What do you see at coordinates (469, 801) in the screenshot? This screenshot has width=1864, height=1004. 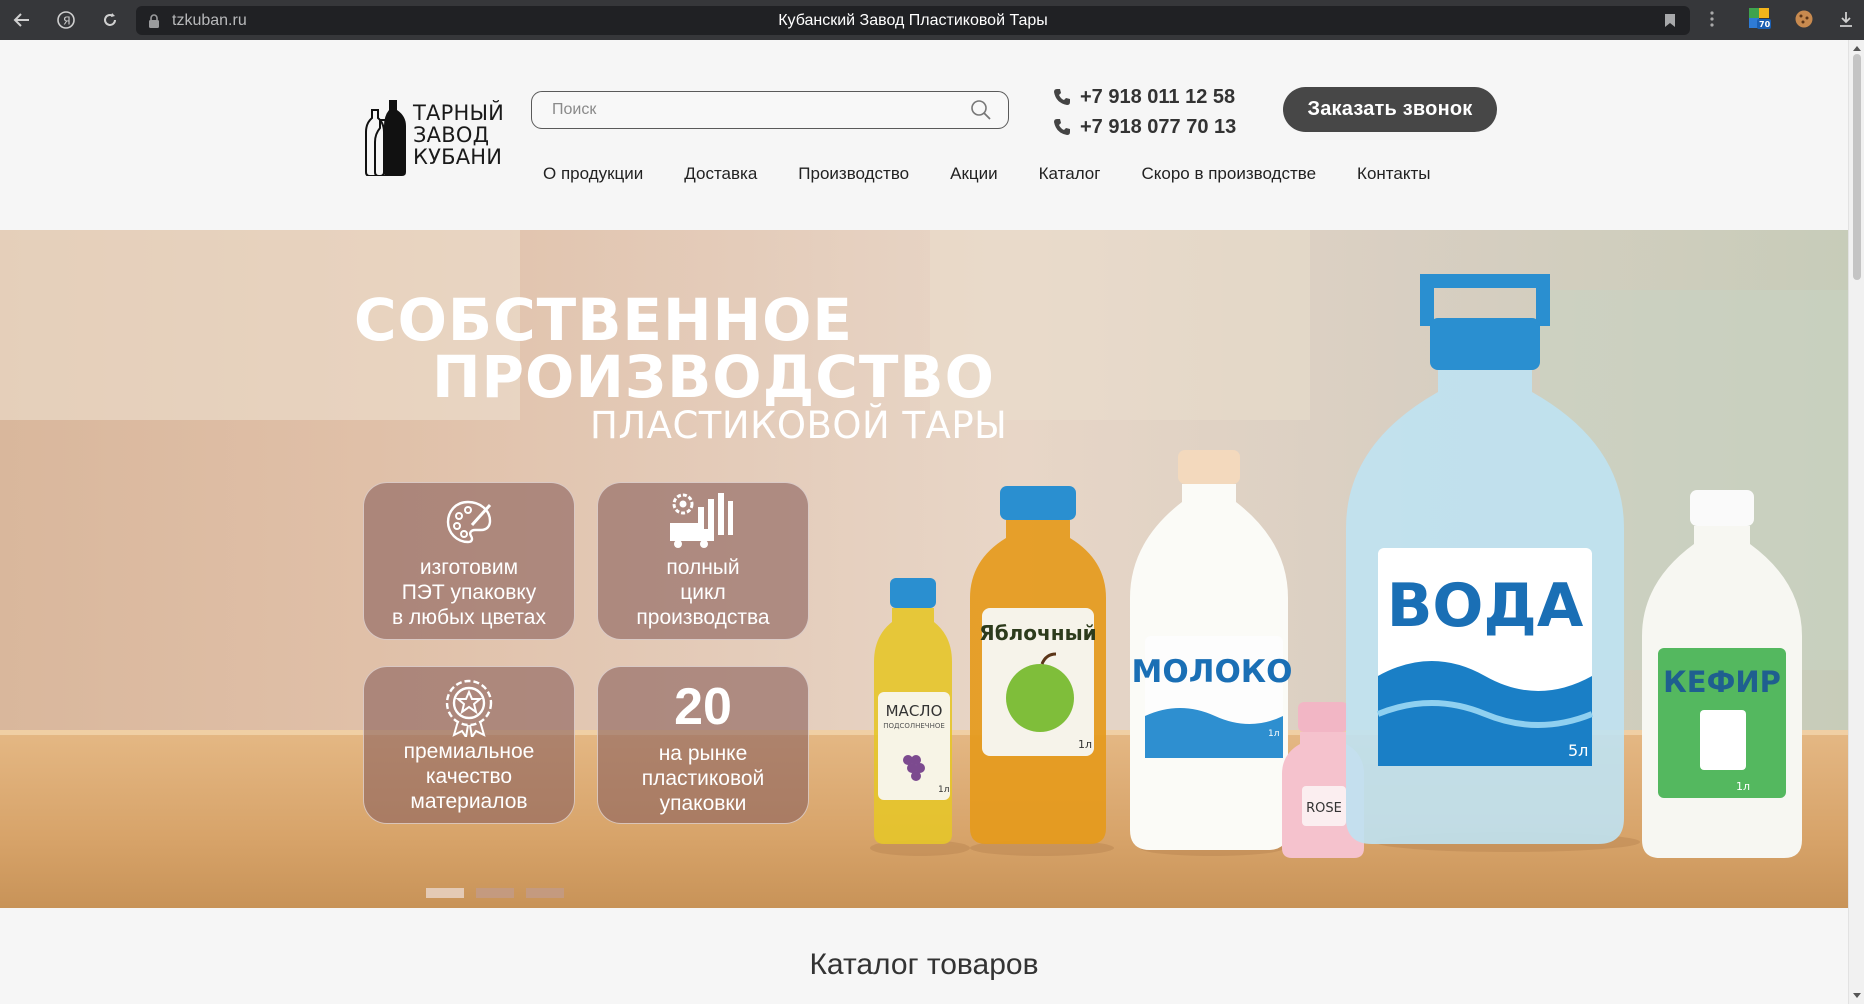 I see `feature-line: материалов` at bounding box center [469, 801].